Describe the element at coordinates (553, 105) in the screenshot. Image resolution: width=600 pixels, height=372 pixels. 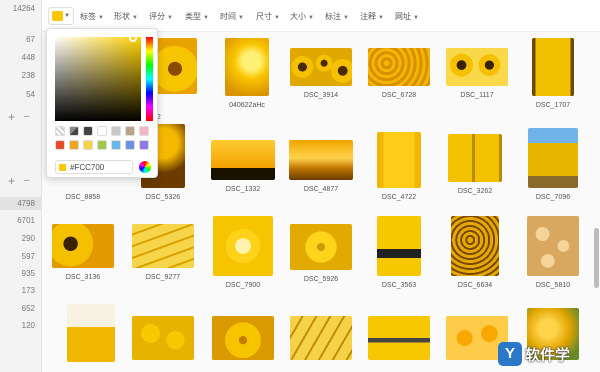
I see `image-caption: DSC_1707` at that location.